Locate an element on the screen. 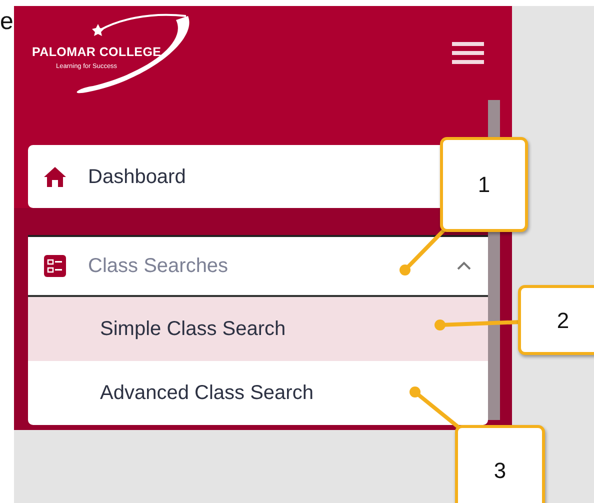 The height and width of the screenshot is (503, 594). callout-tooltip: 3 is located at coordinates (500, 464).